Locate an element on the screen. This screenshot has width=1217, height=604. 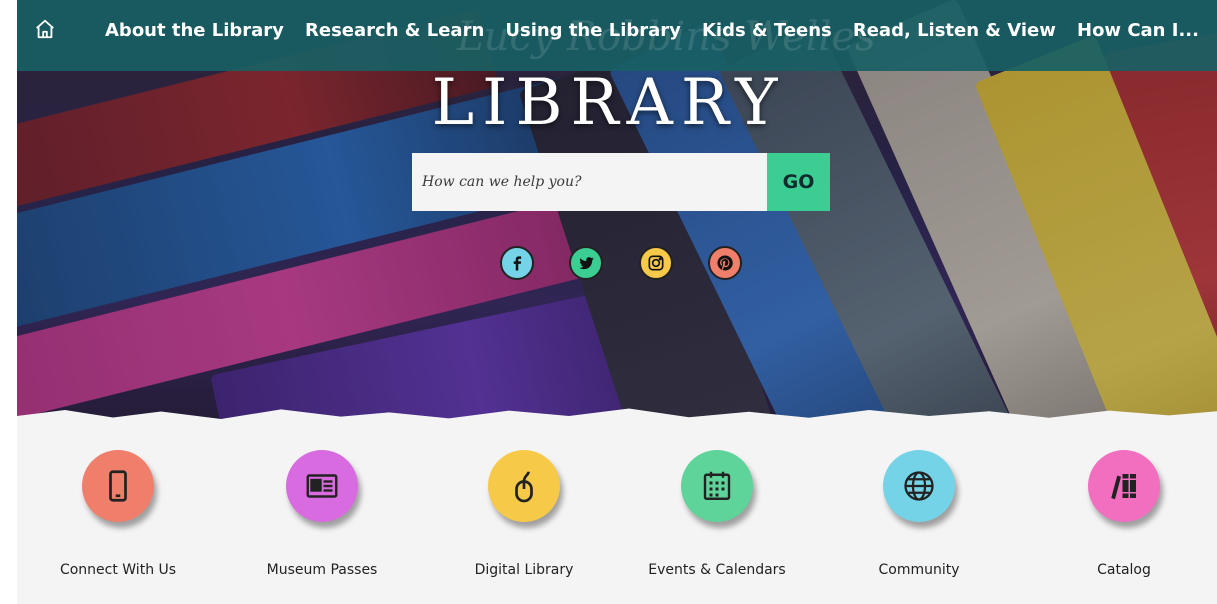
social-facebook is located at coordinates (517, 263).